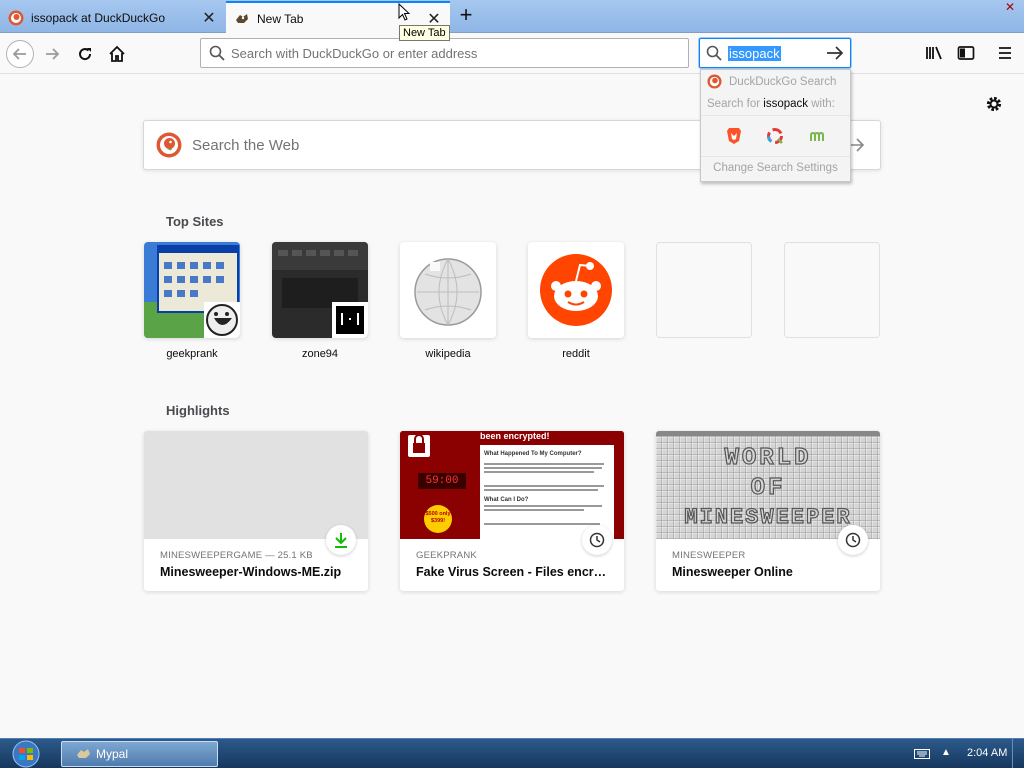 The width and height of the screenshot is (1024, 768). Describe the element at coordinates (192, 354) in the screenshot. I see `top-site-label: geekprank` at that location.